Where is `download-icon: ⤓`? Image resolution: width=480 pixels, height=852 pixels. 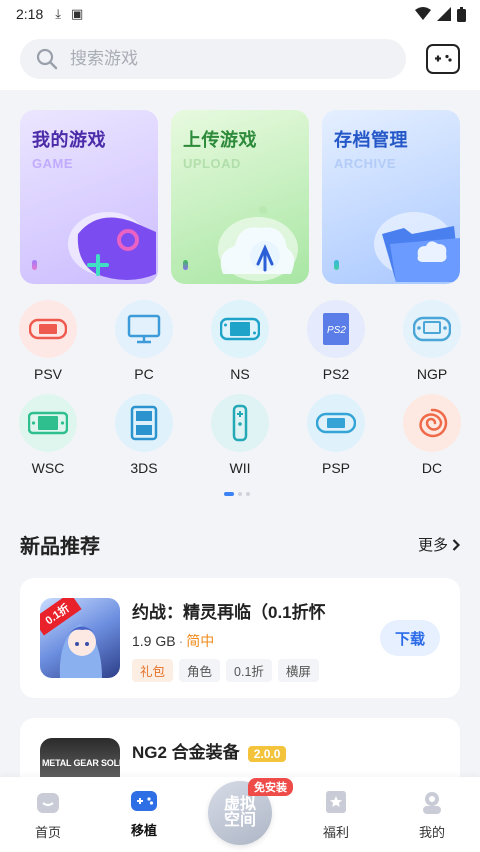 download-icon: ⤓ is located at coordinates (58, 13).